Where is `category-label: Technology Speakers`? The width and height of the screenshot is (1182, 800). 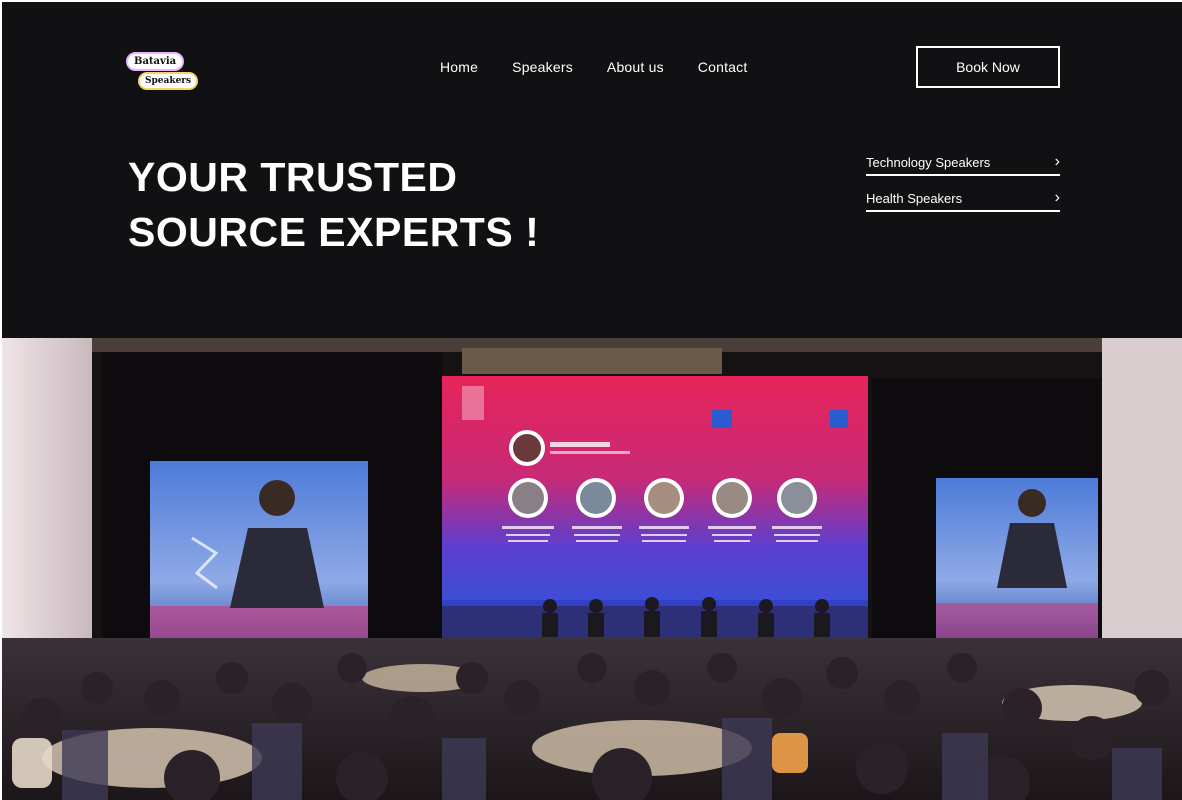 category-label: Technology Speakers is located at coordinates (928, 162).